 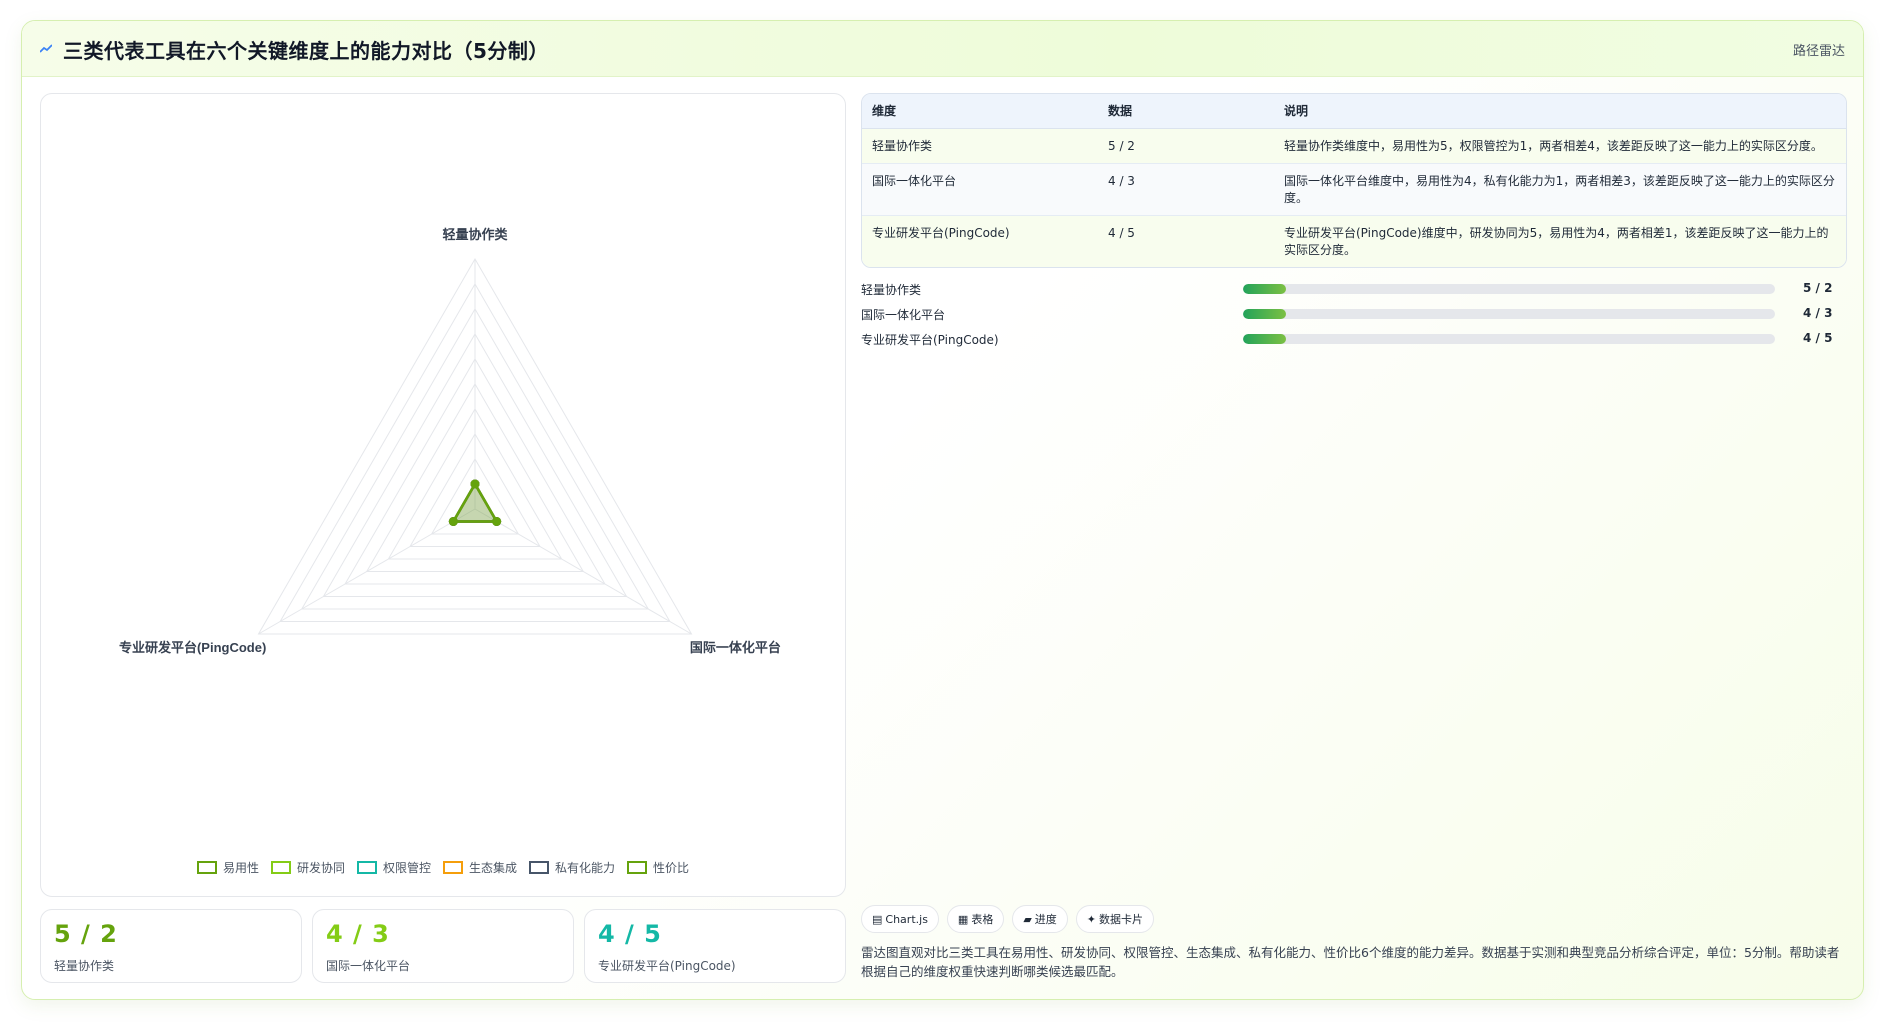 What do you see at coordinates (930, 340) in the screenshot?
I see `progress-label: 专业研发平台(PingCode)` at bounding box center [930, 340].